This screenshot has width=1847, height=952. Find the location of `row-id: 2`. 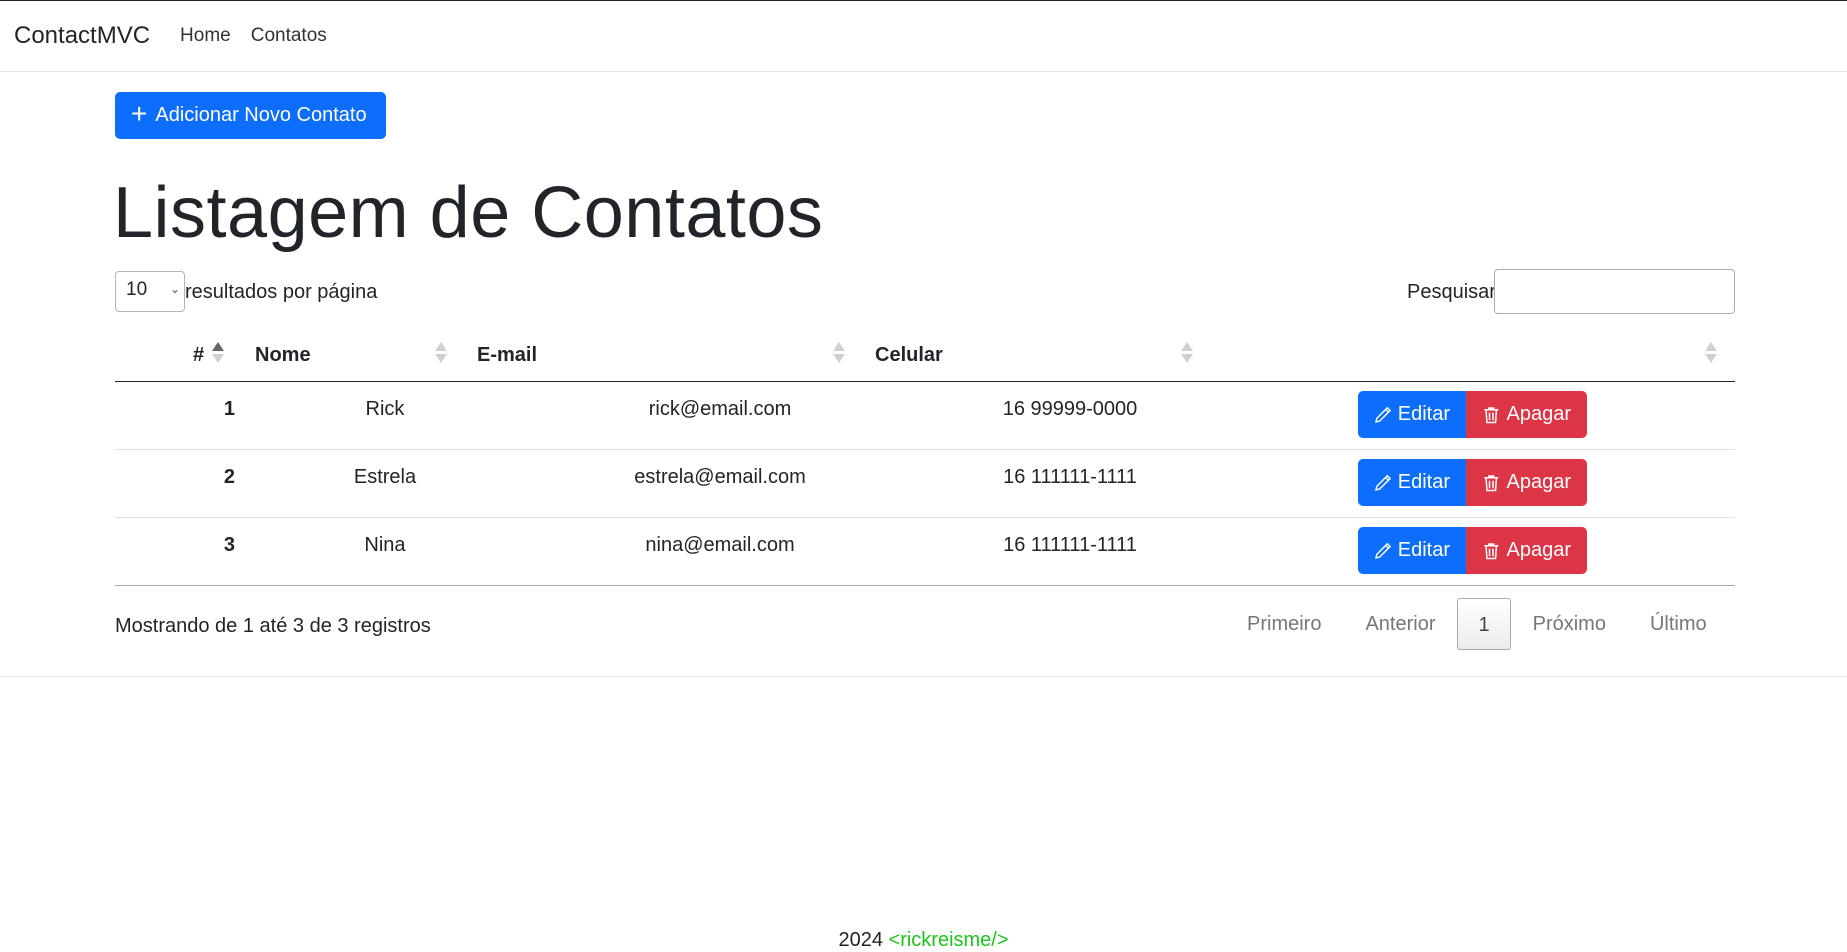

row-id: 2 is located at coordinates (229, 477).